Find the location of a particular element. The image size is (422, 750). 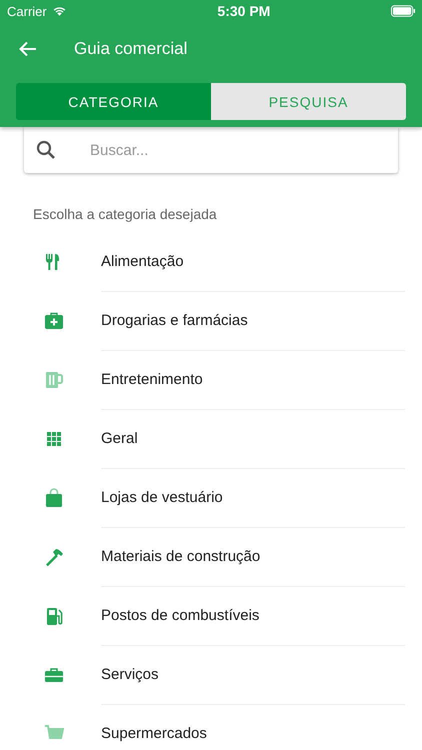

medical-kit-icon is located at coordinates (54, 320).